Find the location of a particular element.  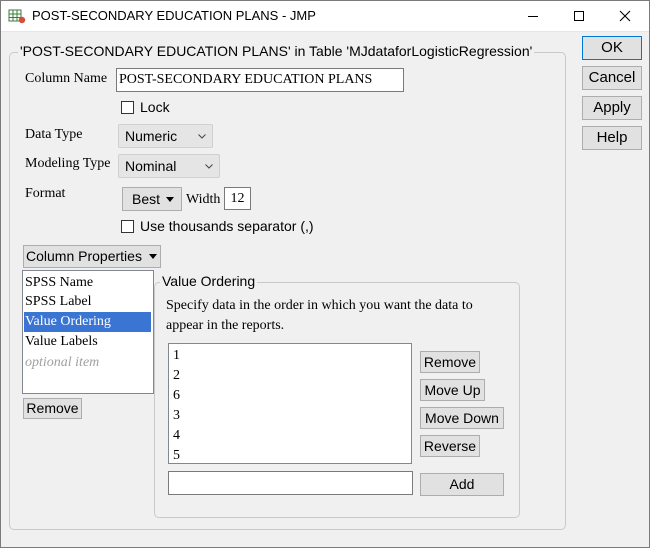

format-label: Format is located at coordinates (45, 193).